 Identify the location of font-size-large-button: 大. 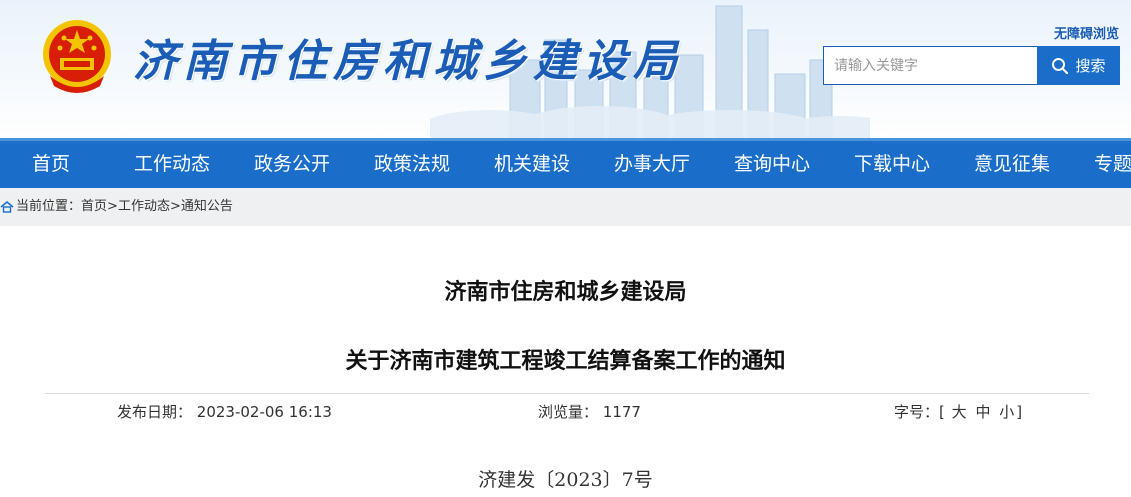
(959, 412).